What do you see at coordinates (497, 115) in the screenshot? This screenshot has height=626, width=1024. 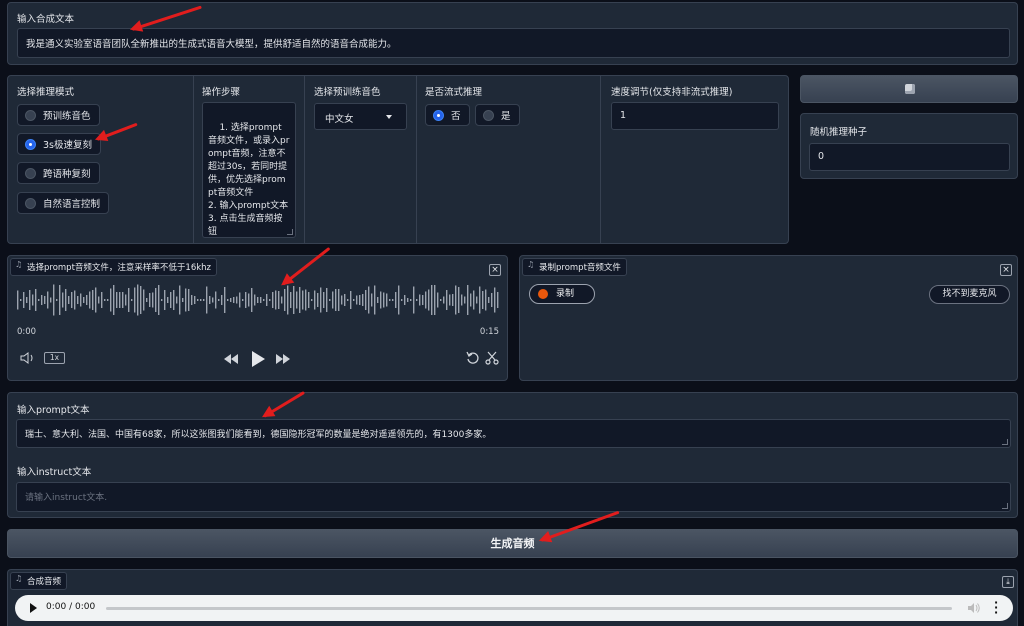 I see `stream-option-yes: 是` at bounding box center [497, 115].